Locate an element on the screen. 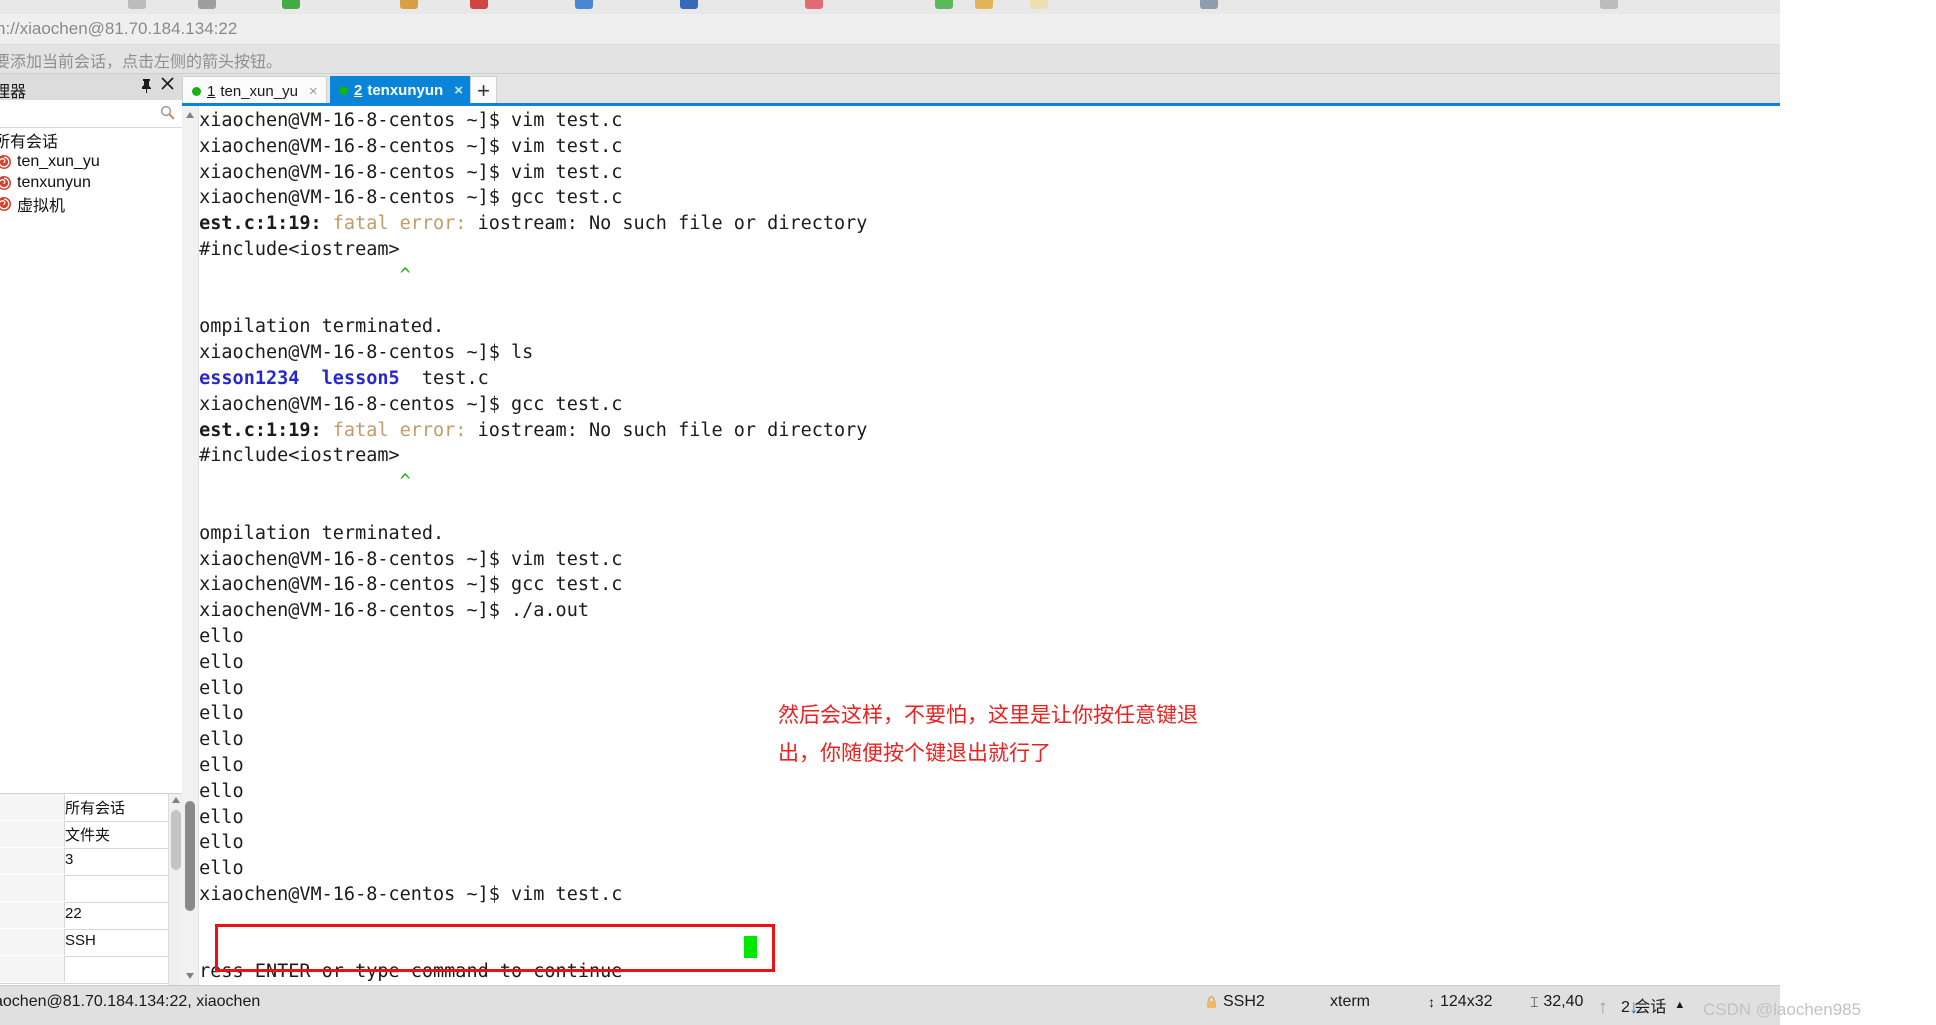 This screenshot has height=1025, width=1936. sidebar-item-ten_xun_yu: ten_xun_yu is located at coordinates (50, 161).